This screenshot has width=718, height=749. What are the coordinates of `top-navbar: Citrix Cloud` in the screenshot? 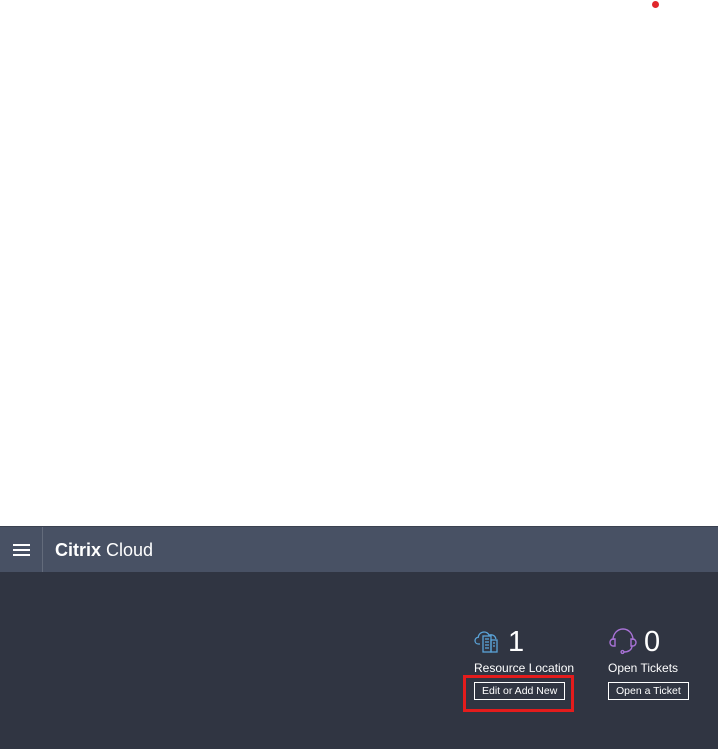 It's located at (359, 549).